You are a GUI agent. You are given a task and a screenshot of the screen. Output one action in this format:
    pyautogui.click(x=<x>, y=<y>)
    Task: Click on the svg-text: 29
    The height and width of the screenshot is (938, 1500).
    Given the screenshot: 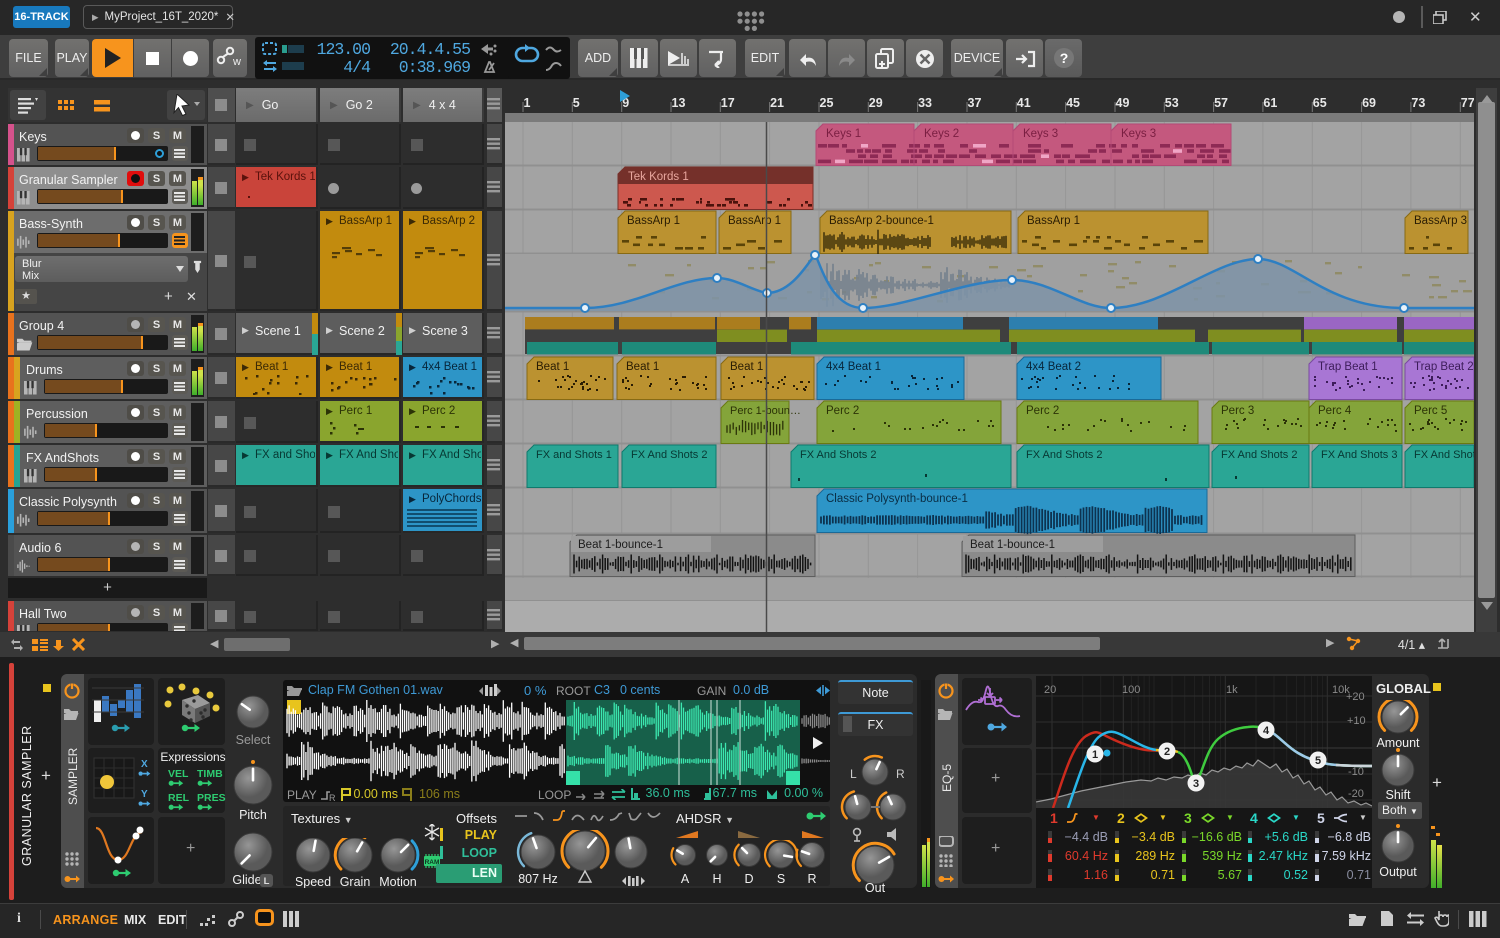 What is the action you would take?
    pyautogui.click(x=876, y=103)
    